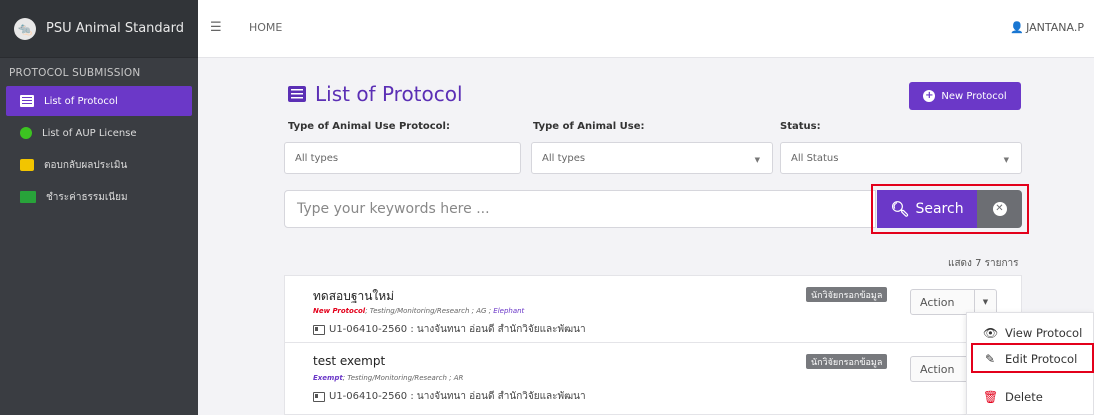 This screenshot has height=415, width=1094. Describe the element at coordinates (28, 197) in the screenshot. I see `money-icon` at that location.